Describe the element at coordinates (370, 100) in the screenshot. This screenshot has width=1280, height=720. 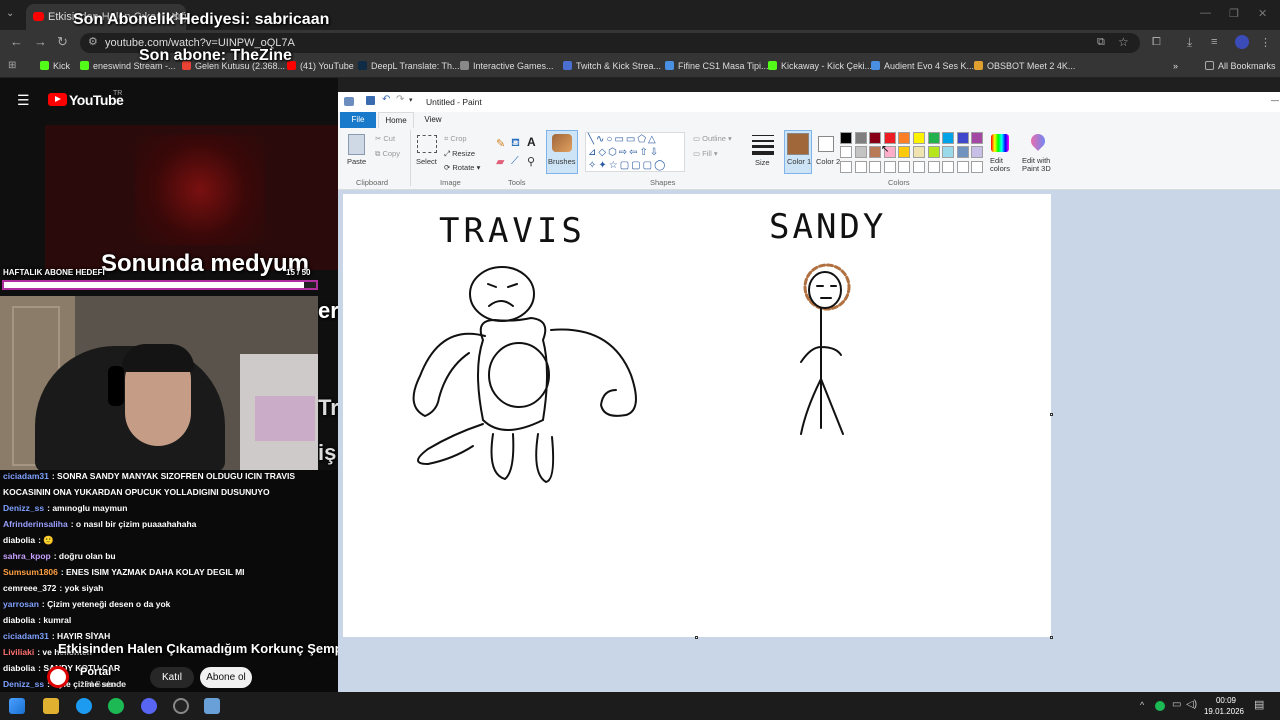
I see `save-icon` at that location.